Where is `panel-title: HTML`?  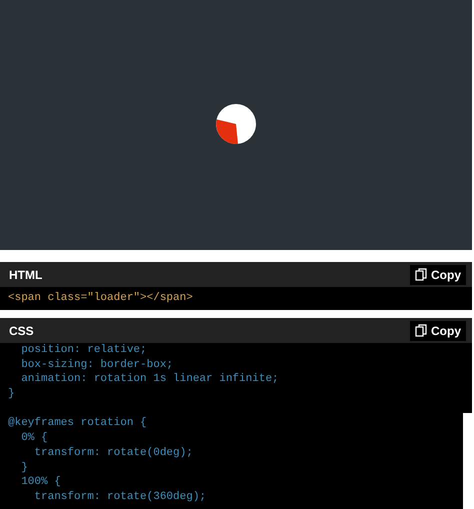
panel-title: HTML is located at coordinates (25, 275).